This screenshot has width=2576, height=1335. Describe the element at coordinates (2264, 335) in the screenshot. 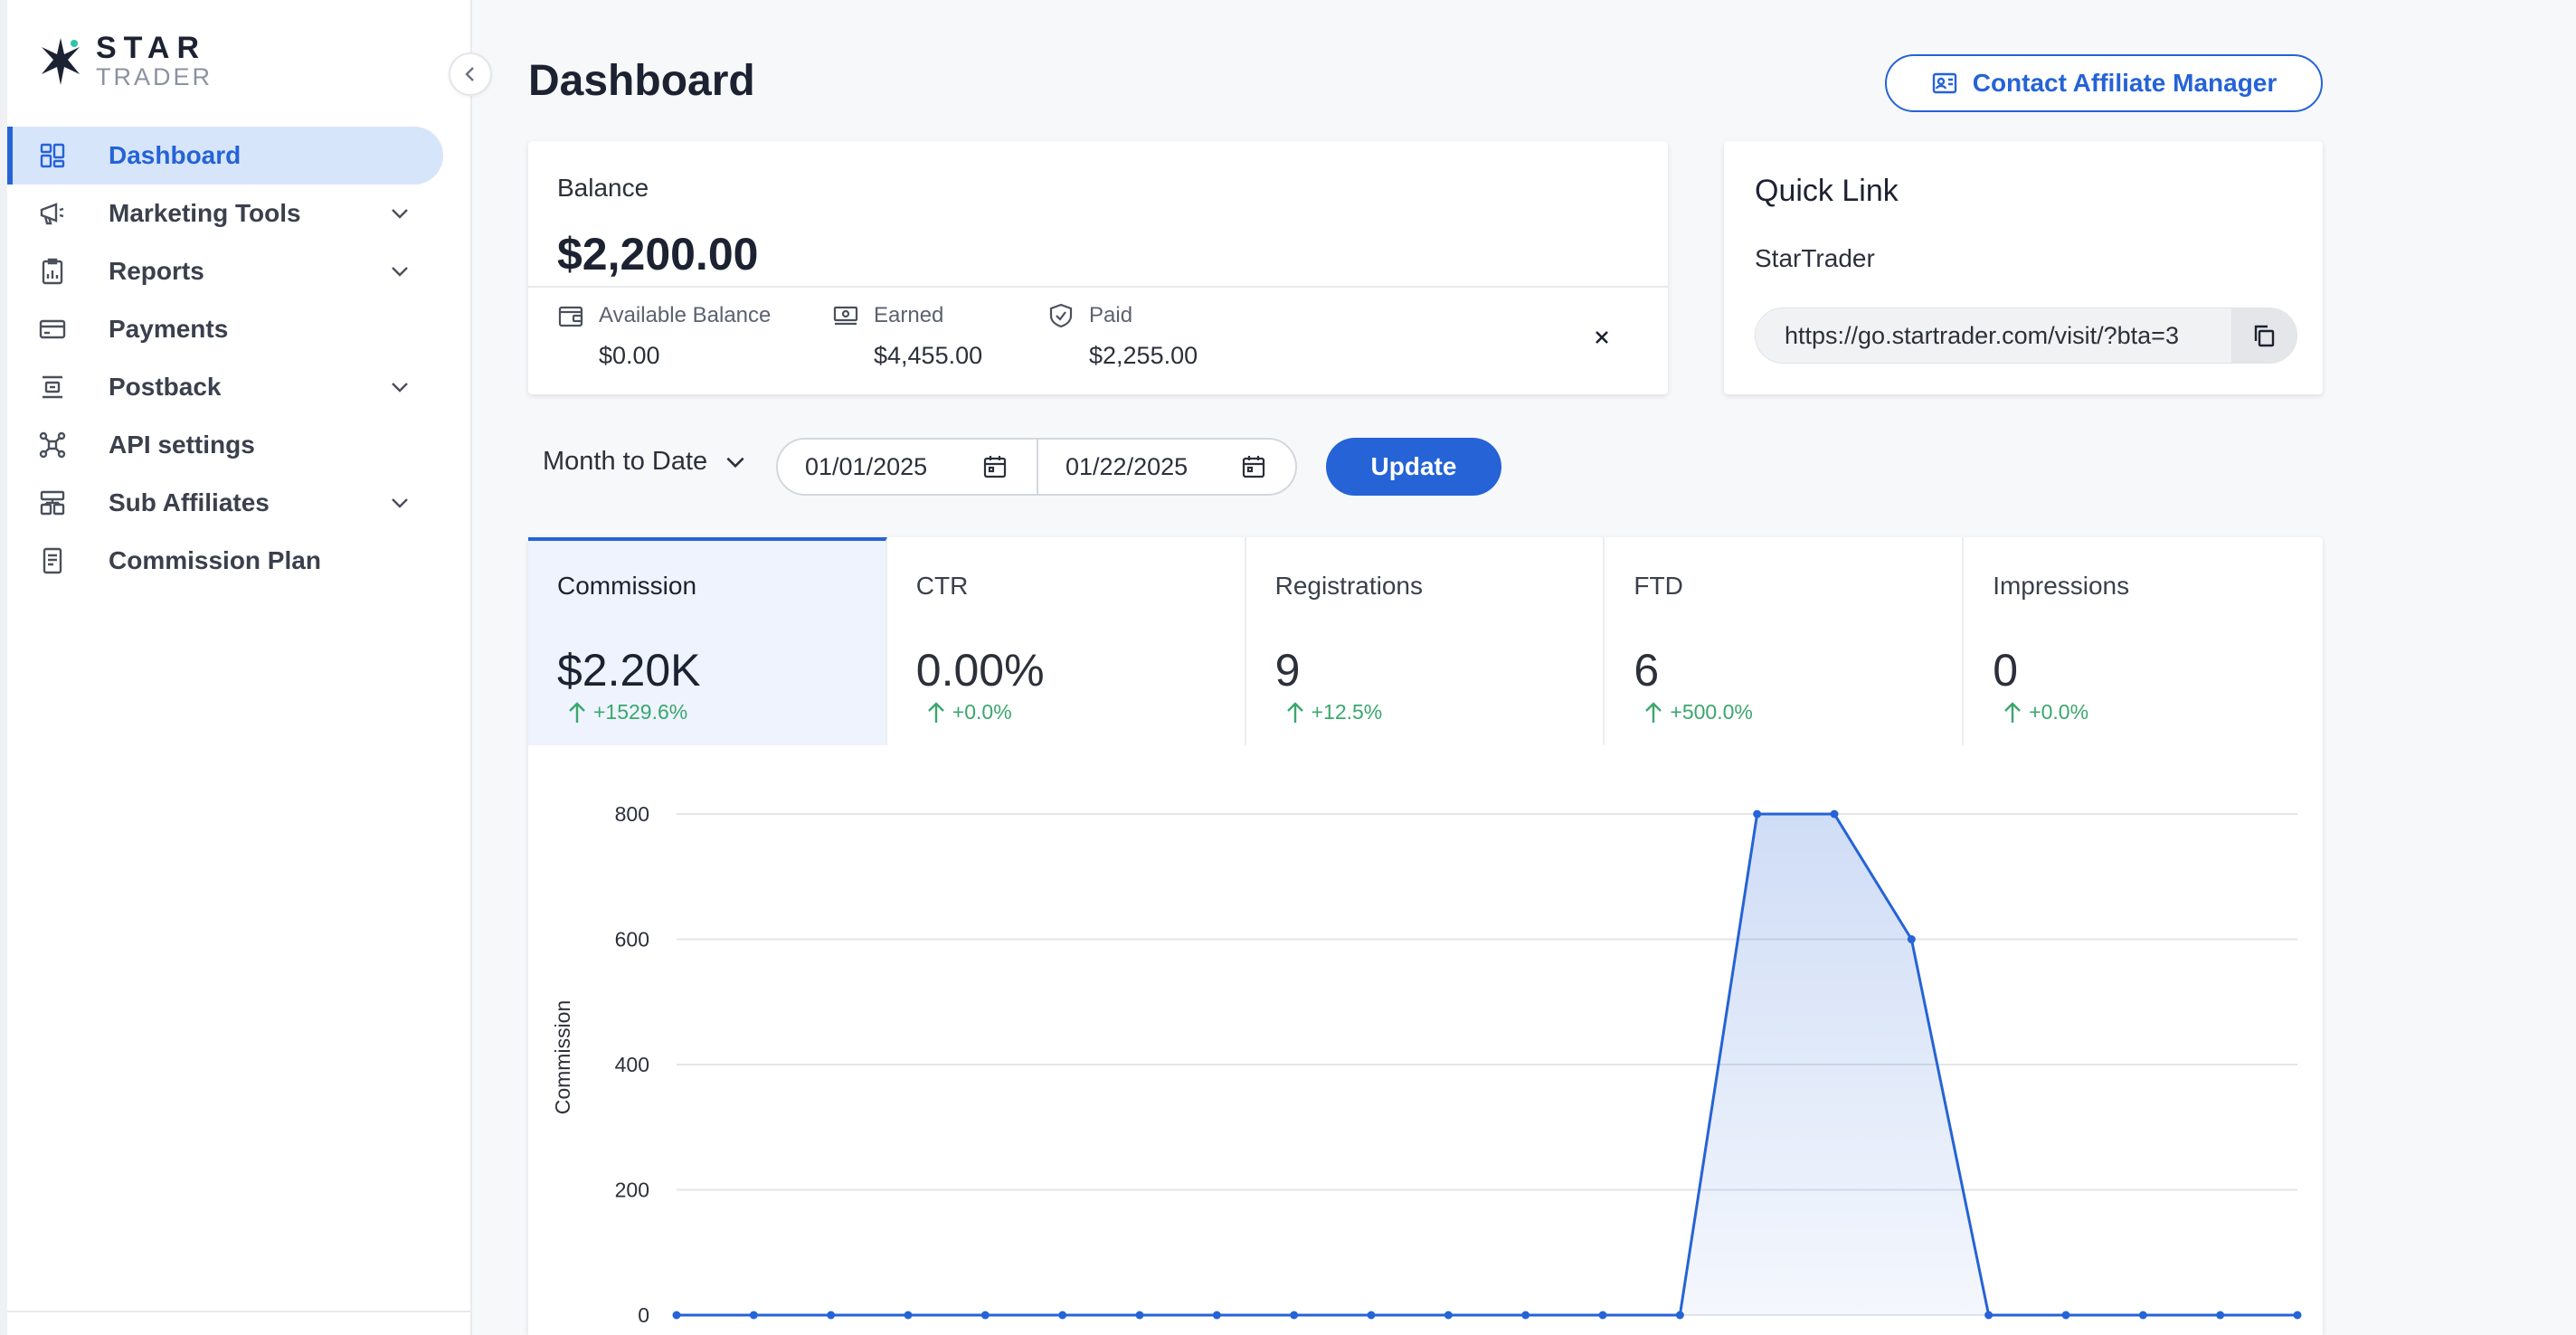

I see `copy-link-button` at that location.